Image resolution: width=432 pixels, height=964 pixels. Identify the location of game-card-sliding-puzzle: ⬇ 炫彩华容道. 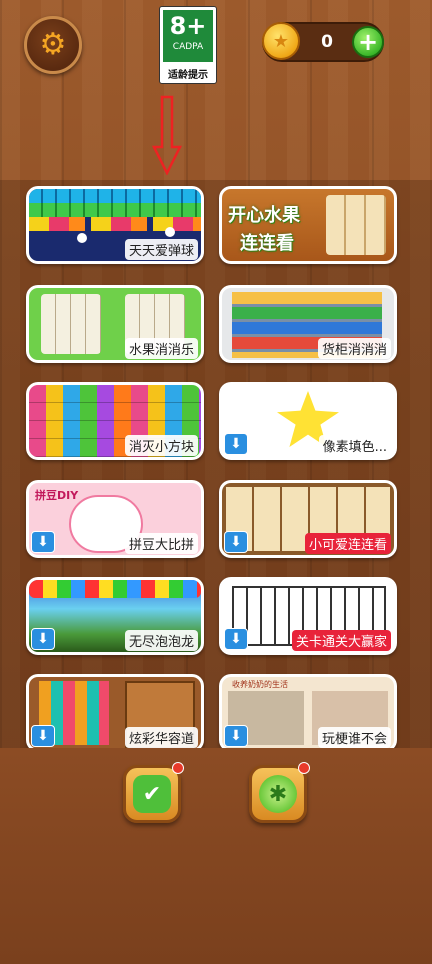
(115, 713).